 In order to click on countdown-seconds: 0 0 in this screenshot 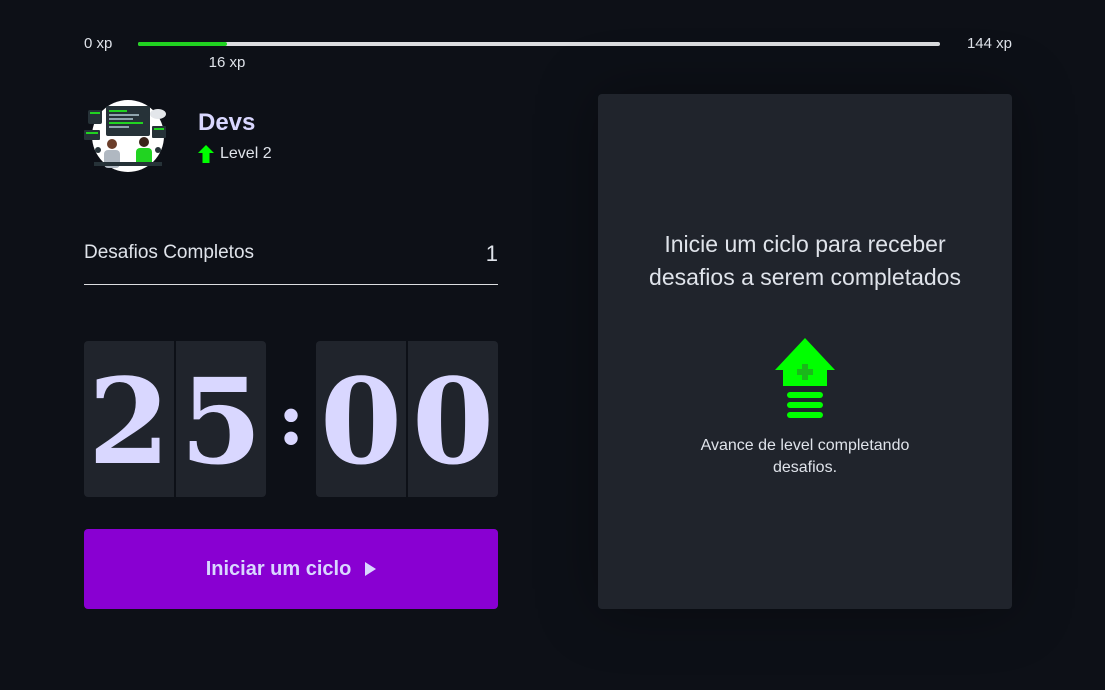, I will do `click(407, 419)`.